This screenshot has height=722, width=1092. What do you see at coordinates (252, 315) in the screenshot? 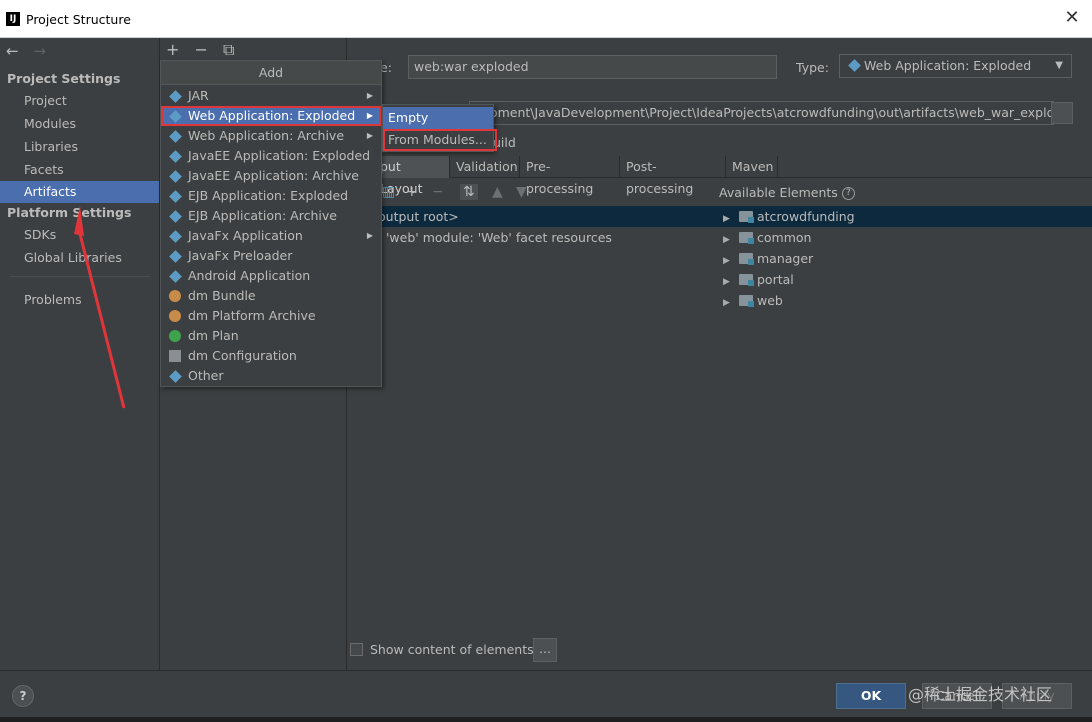
I see `add-menu-item-label: dm Platform Archive` at bounding box center [252, 315].